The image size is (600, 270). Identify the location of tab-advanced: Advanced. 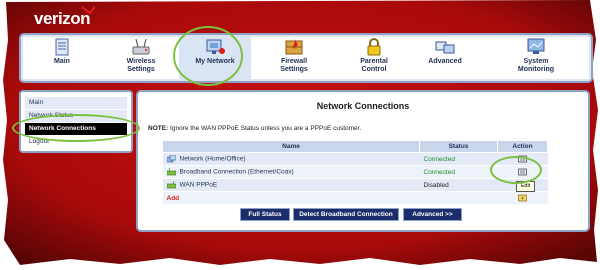
(445, 58).